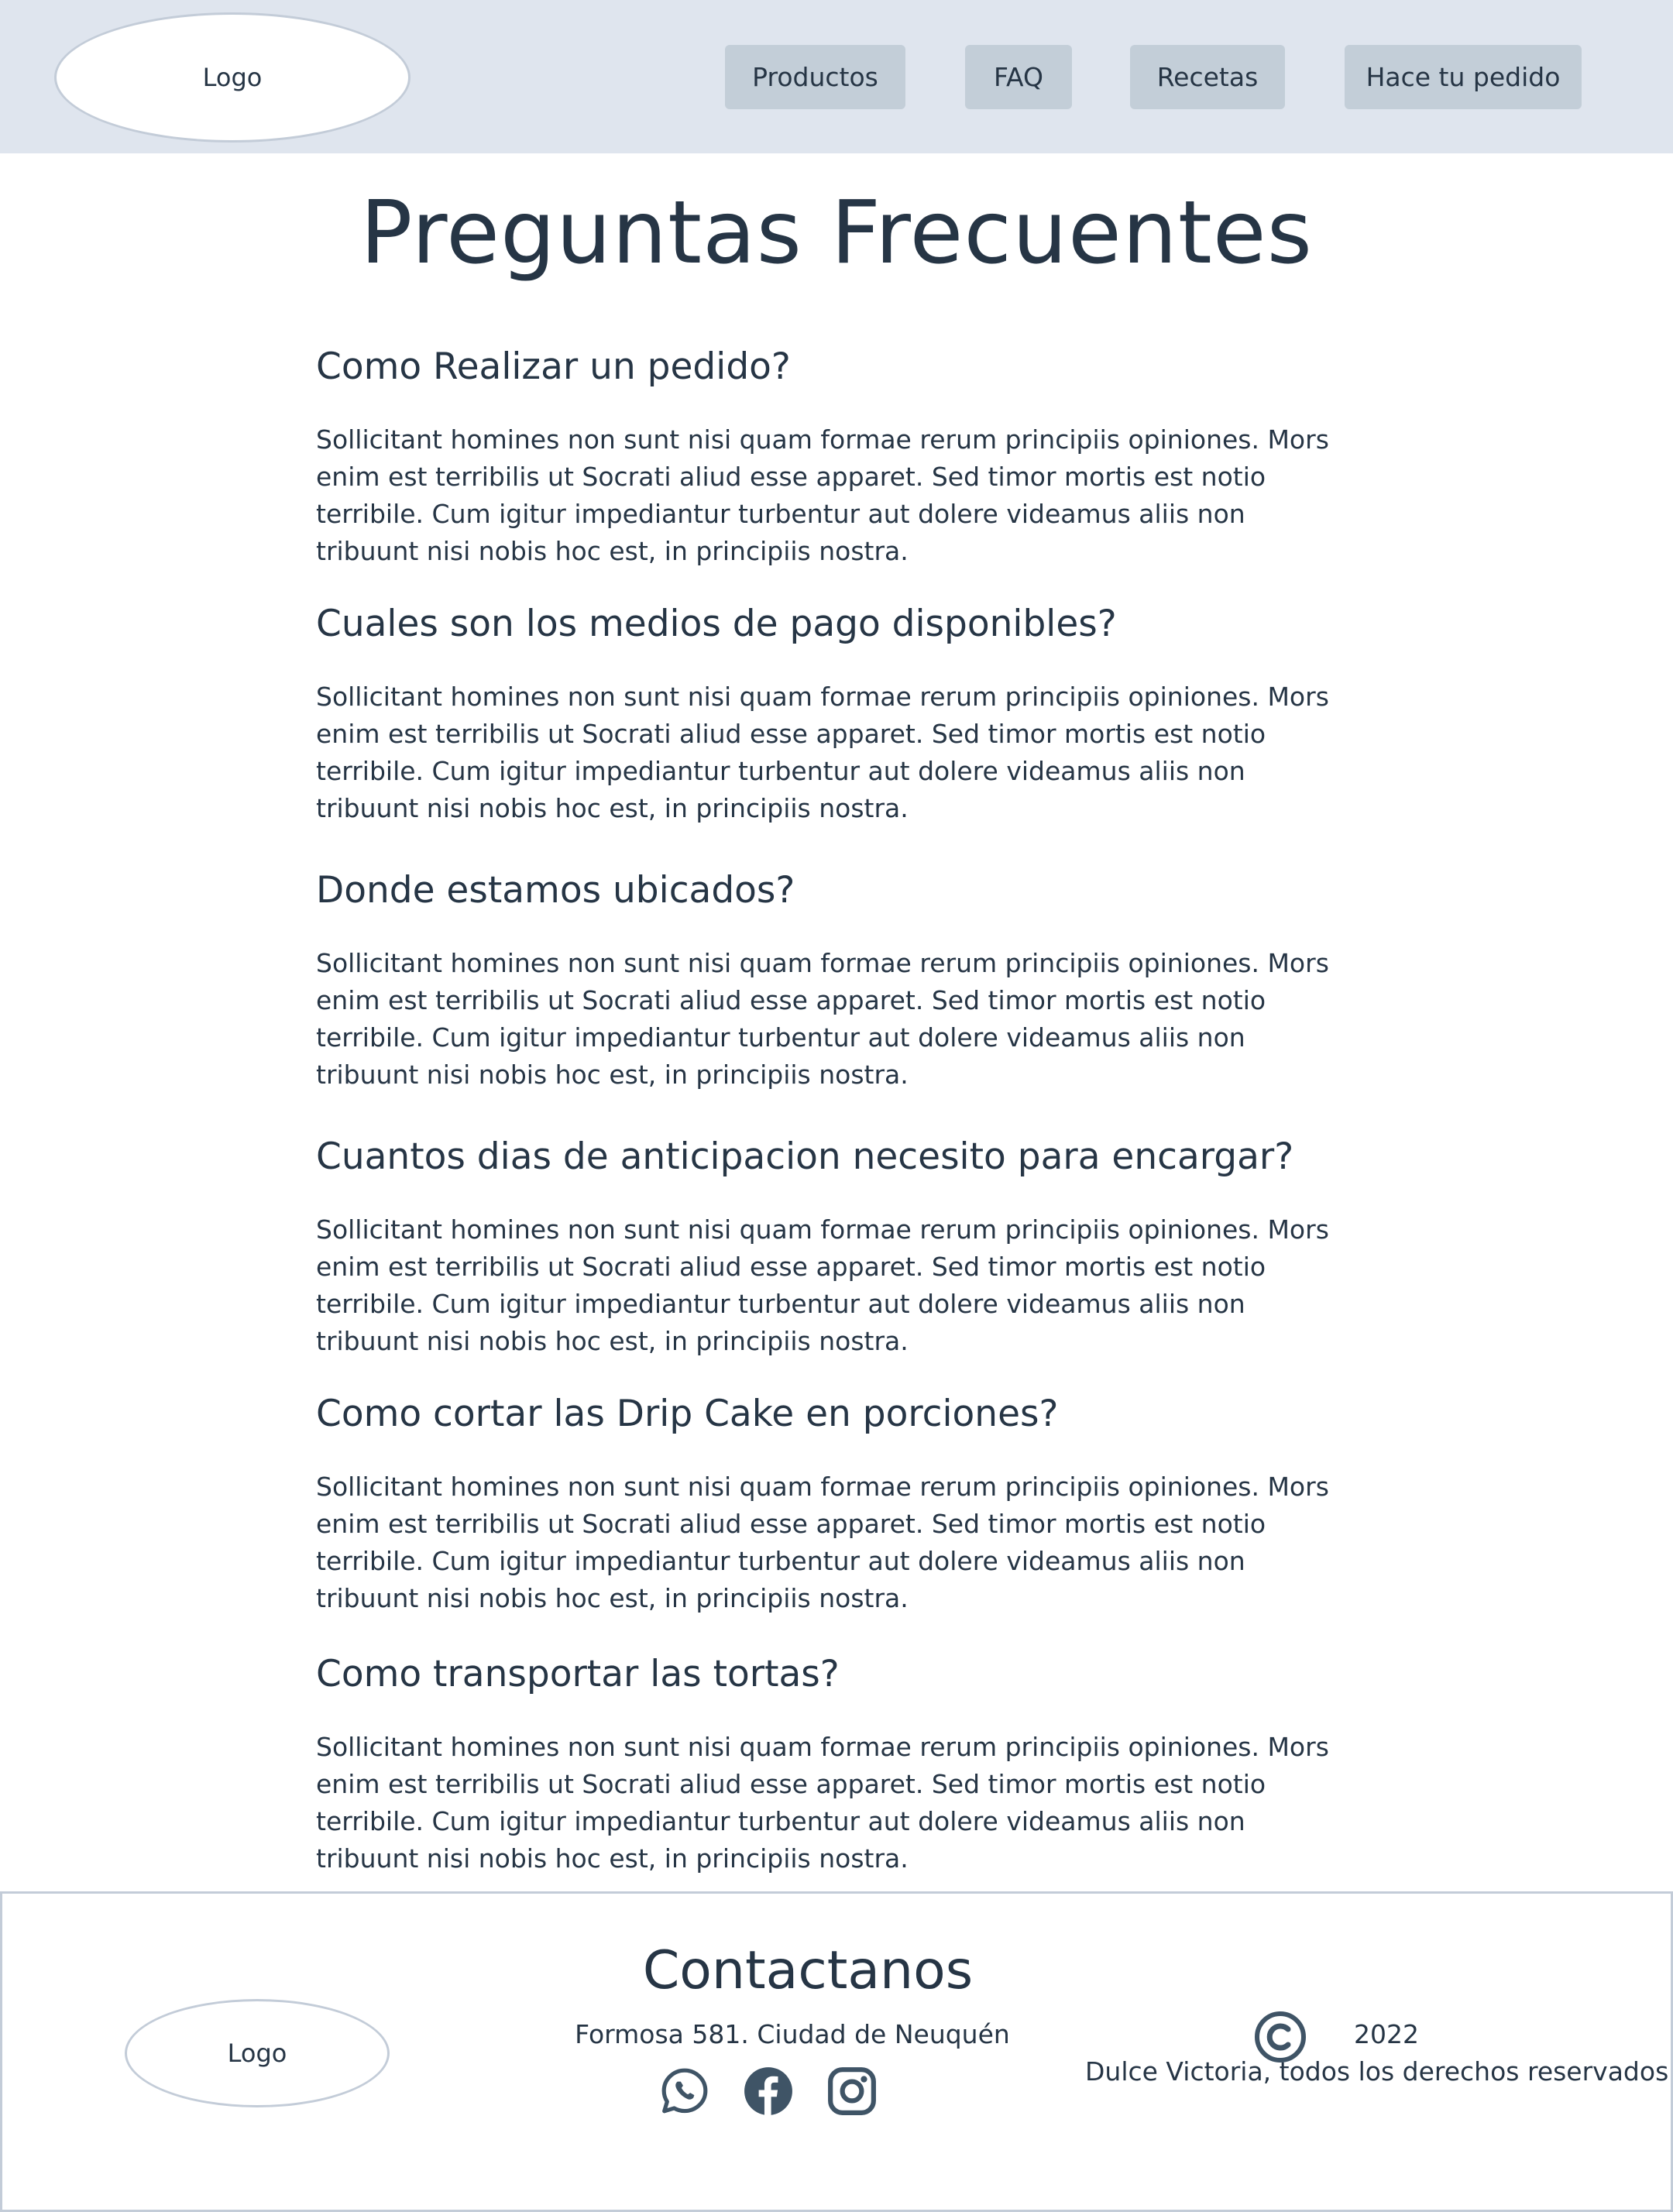  What do you see at coordinates (578, 1674) in the screenshot?
I see `faq-question: Como transportar las tortas?` at bounding box center [578, 1674].